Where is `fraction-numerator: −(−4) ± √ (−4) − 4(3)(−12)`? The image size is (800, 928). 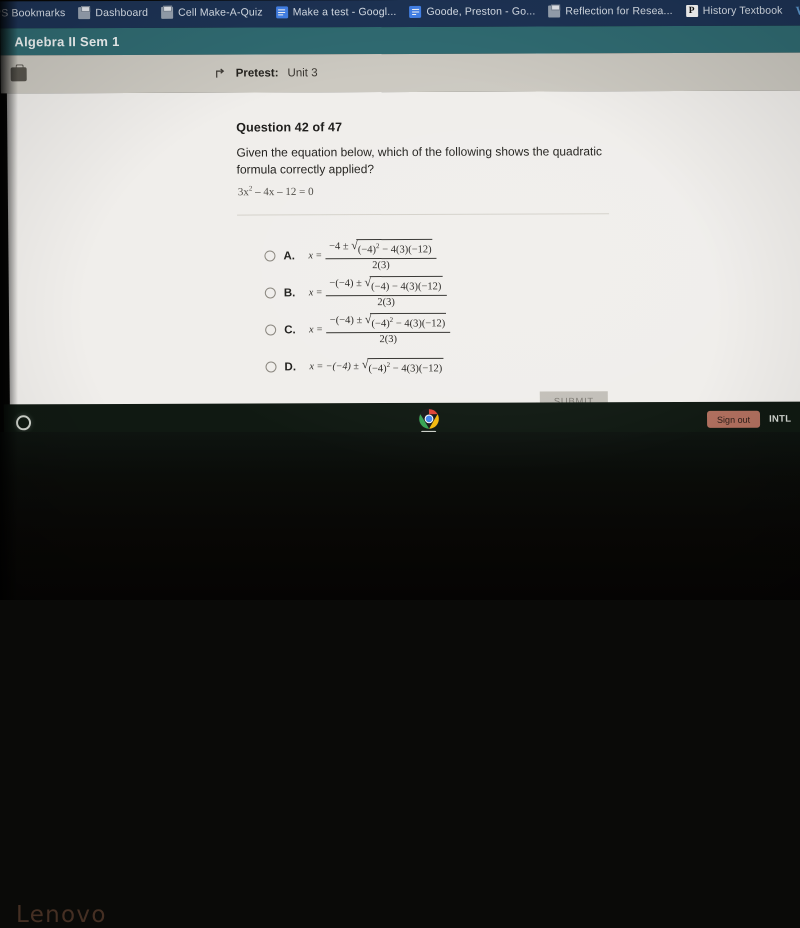 fraction-numerator: −(−4) ± √ (−4) − 4(3)(−12) is located at coordinates (385, 286).